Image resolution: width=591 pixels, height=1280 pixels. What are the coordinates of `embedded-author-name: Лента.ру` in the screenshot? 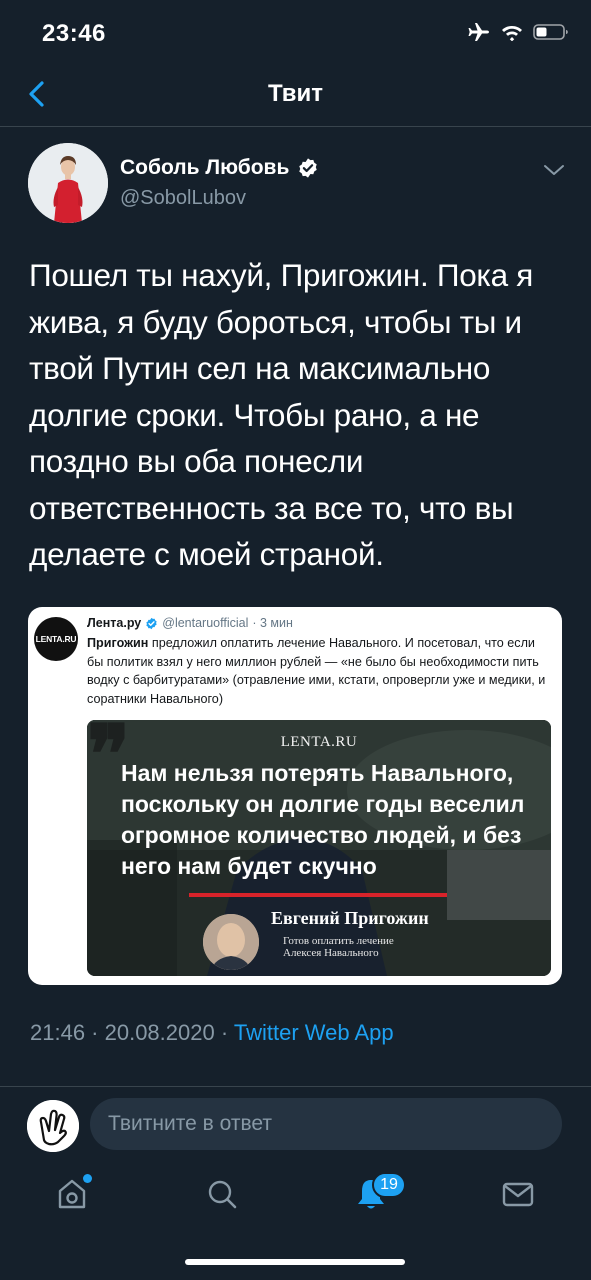 It's located at (114, 623).